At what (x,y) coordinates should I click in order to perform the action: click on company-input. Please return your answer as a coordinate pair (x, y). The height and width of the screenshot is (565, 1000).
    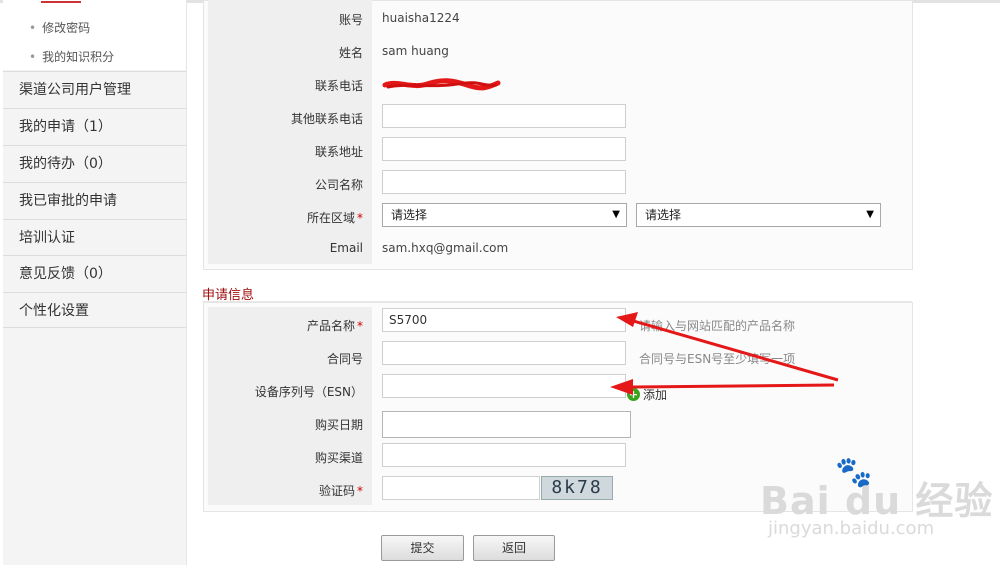
    Looking at the image, I should click on (504, 182).